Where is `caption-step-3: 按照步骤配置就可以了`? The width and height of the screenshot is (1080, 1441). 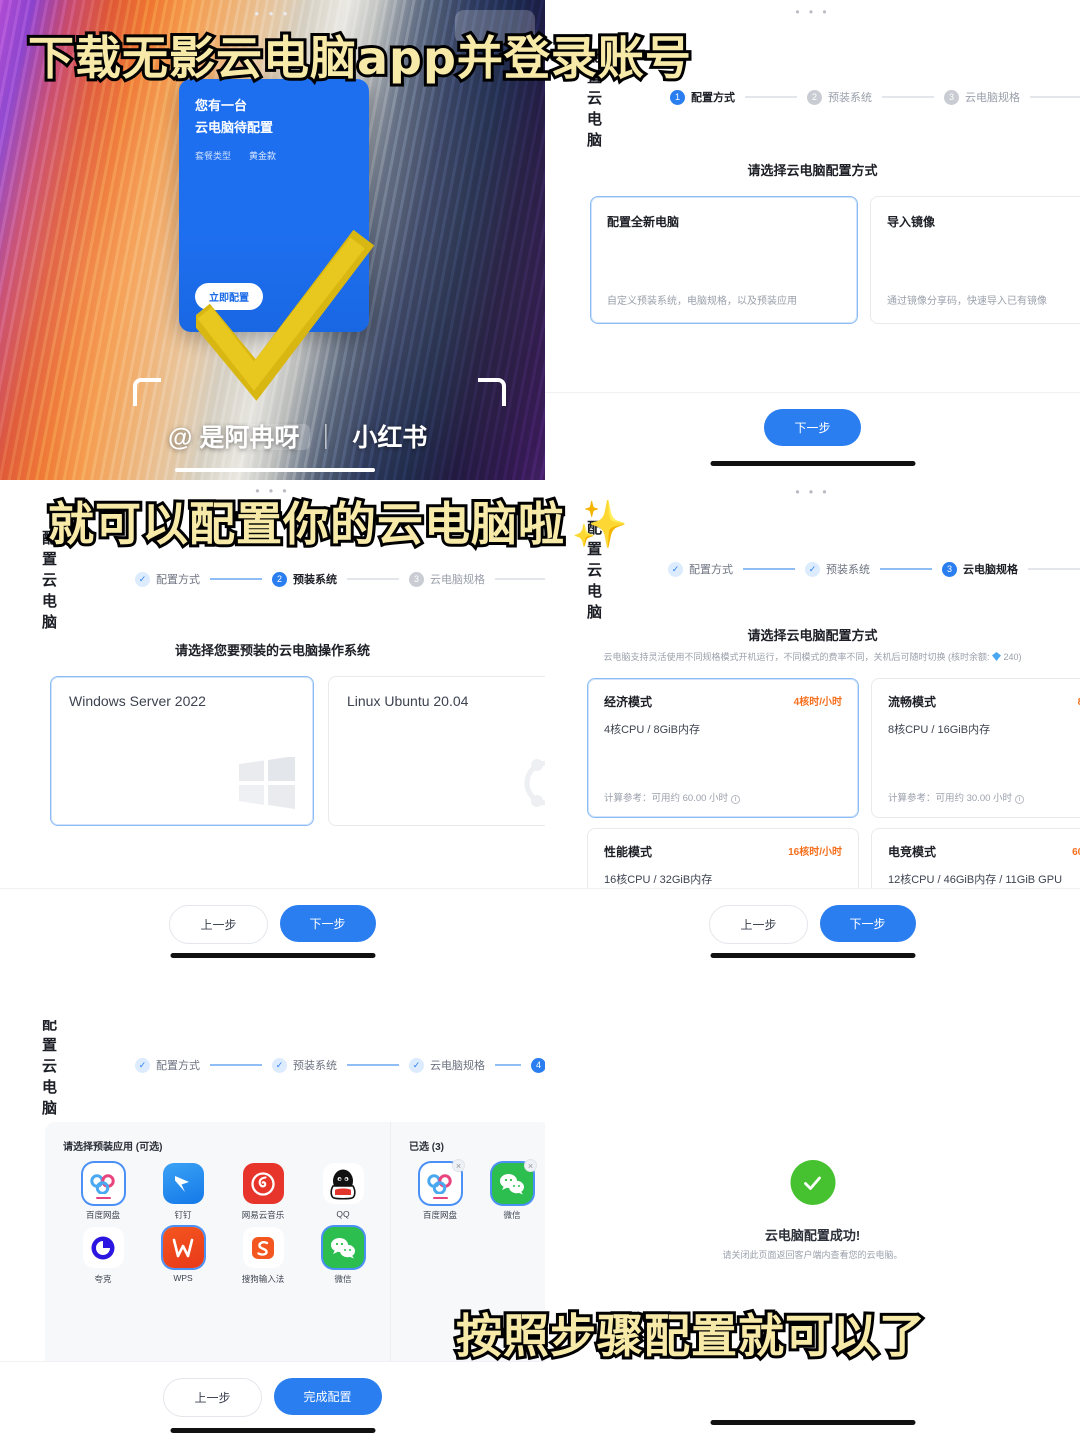
caption-step-3: 按照步骤配置就可以了 is located at coordinates (690, 1336).